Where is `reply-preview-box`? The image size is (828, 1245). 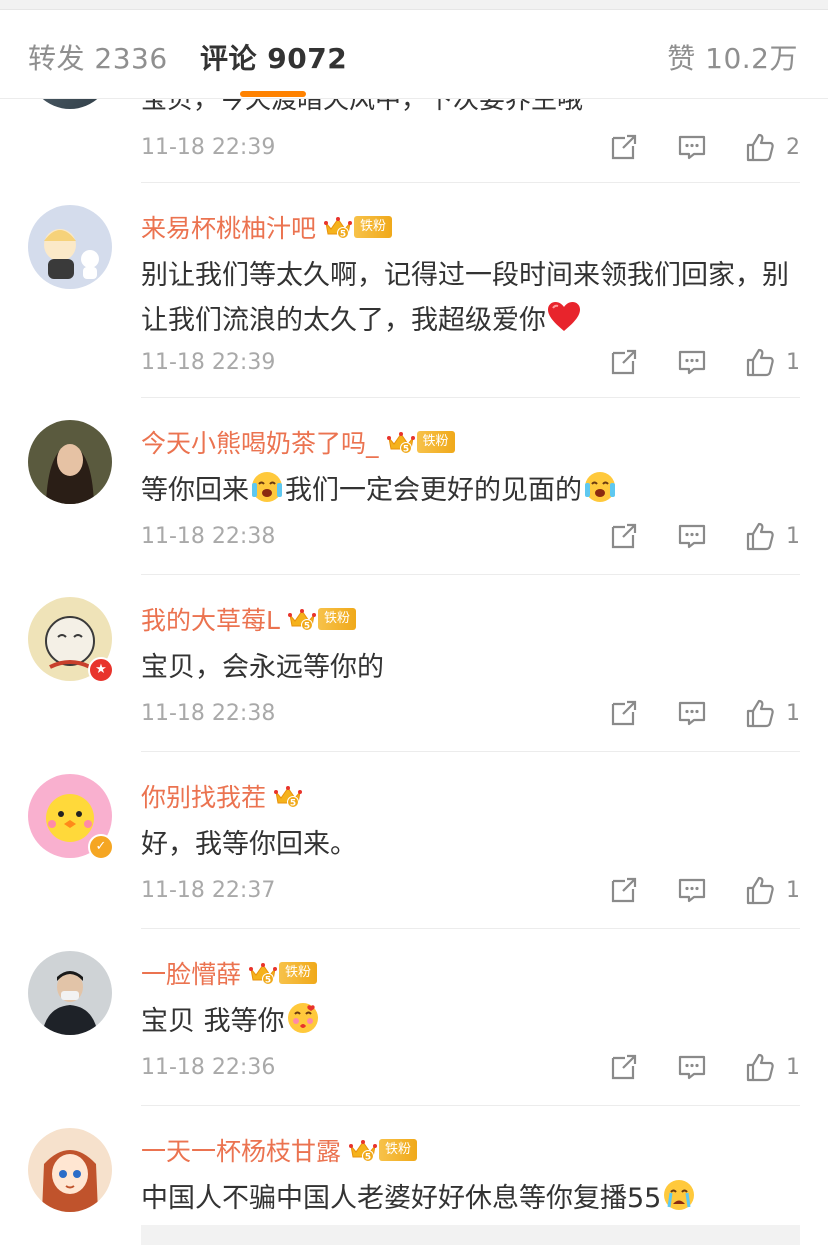
reply-preview-box is located at coordinates (470, 1235).